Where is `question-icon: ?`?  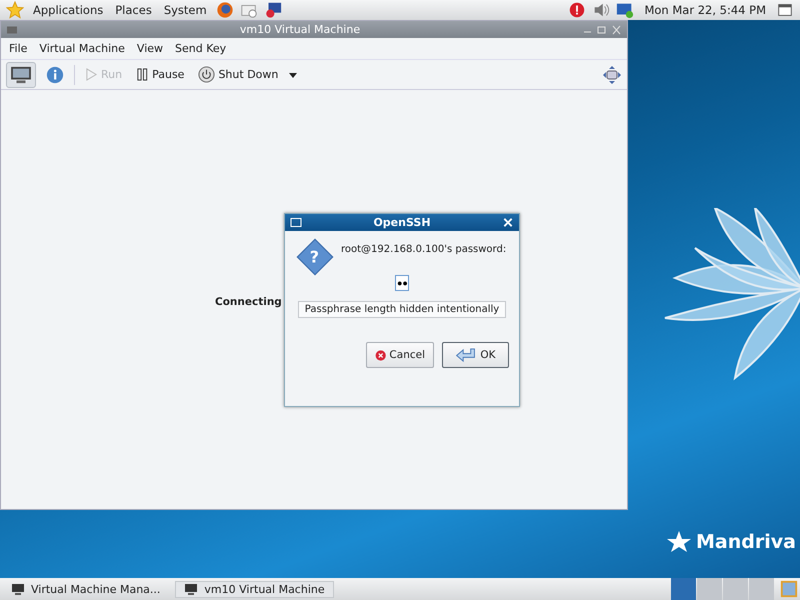 question-icon: ? is located at coordinates (315, 257).